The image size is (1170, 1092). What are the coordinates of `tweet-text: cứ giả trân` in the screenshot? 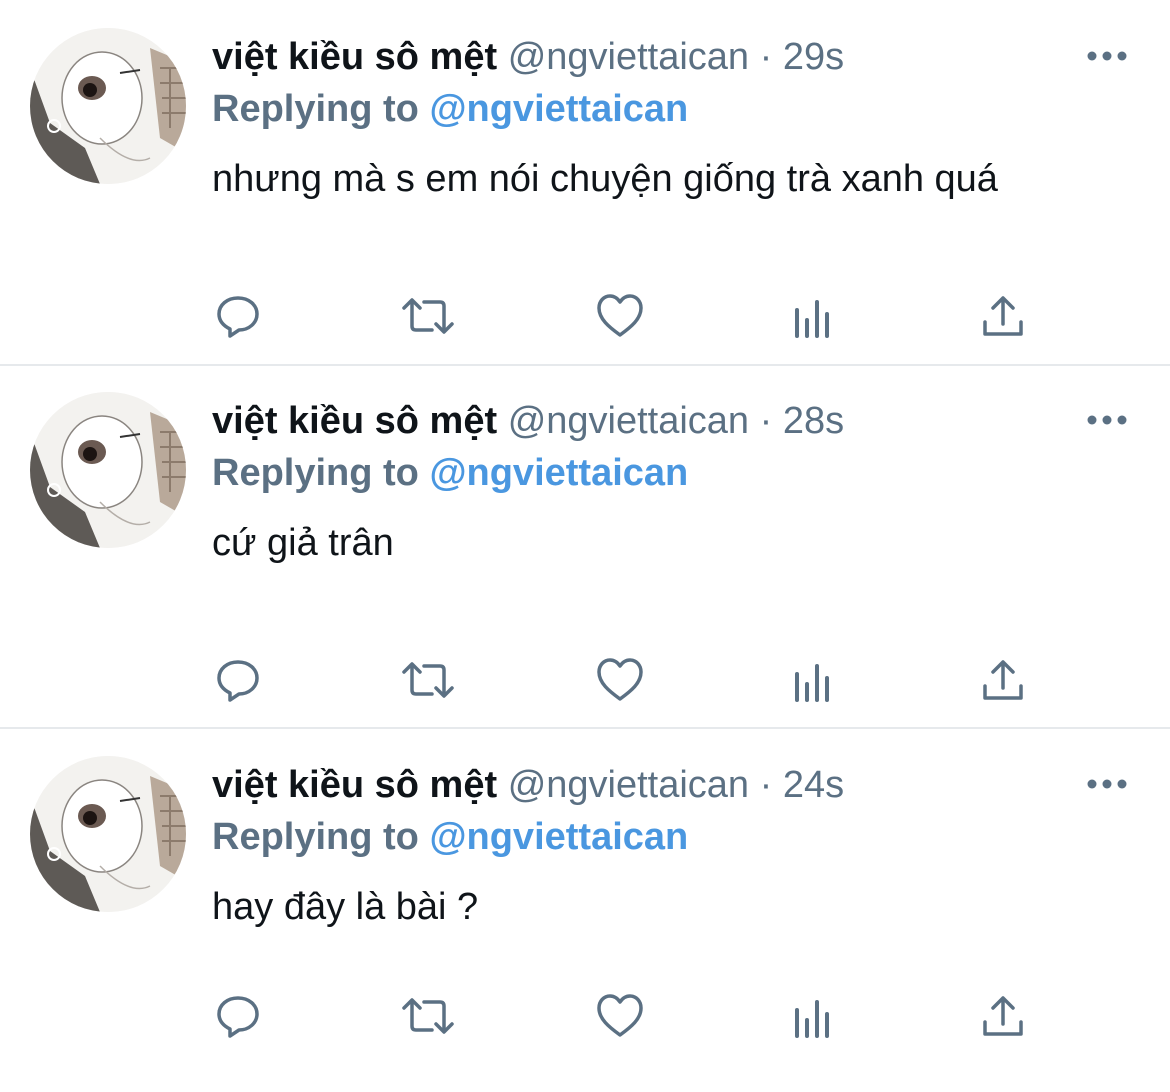 It's located at (303, 543).